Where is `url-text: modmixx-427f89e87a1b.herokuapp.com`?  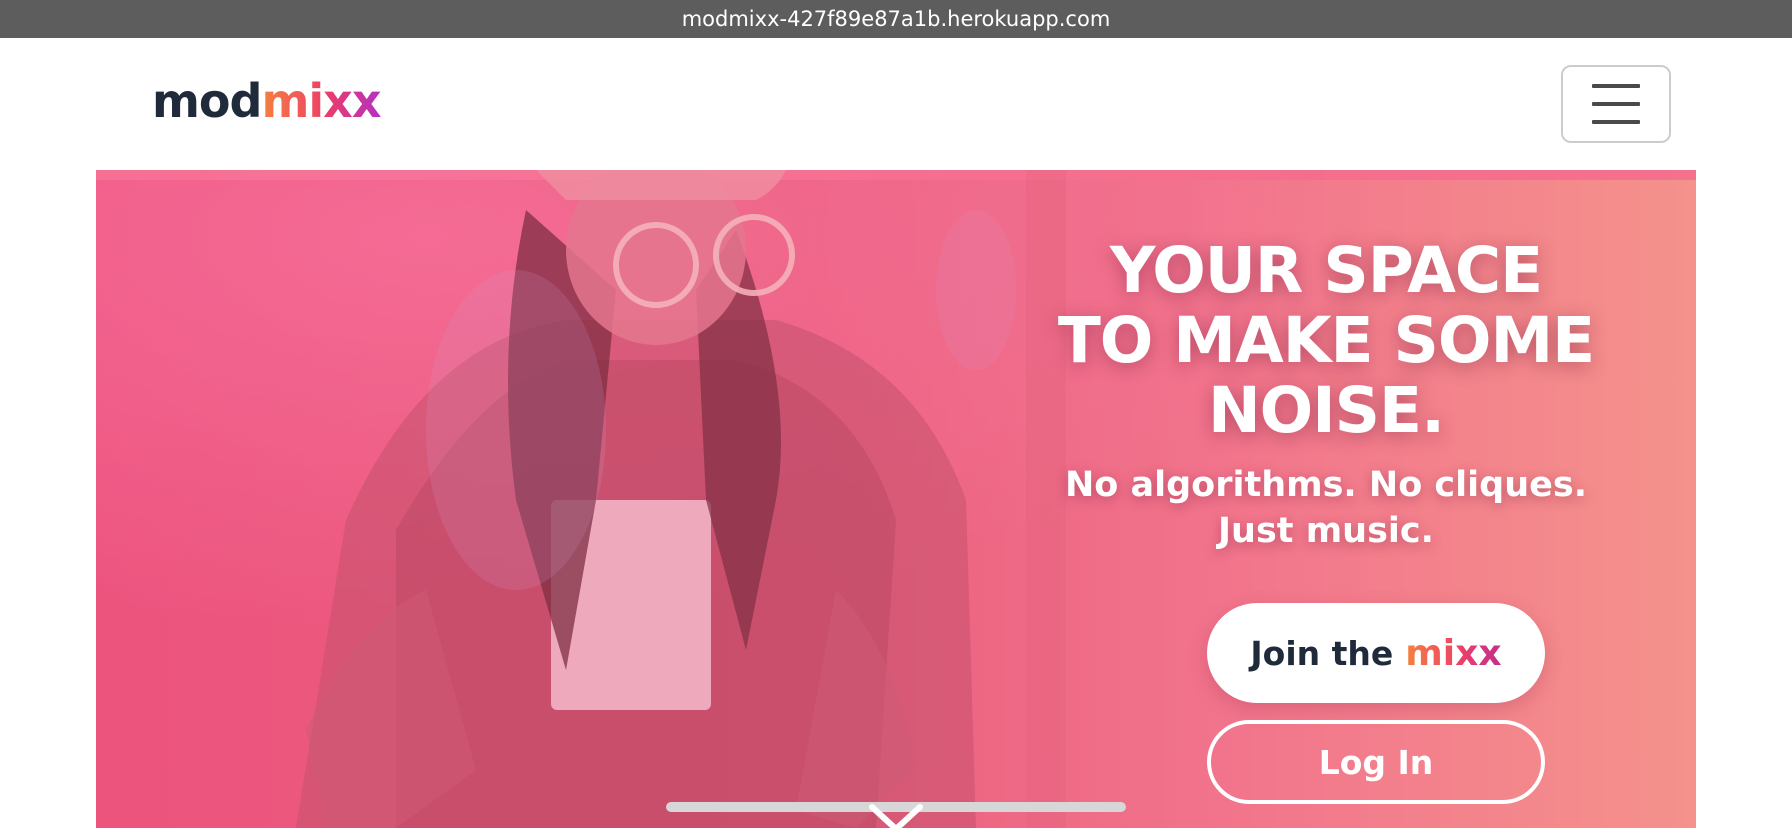 url-text: modmixx-427f89e87a1b.herokuapp.com is located at coordinates (896, 19).